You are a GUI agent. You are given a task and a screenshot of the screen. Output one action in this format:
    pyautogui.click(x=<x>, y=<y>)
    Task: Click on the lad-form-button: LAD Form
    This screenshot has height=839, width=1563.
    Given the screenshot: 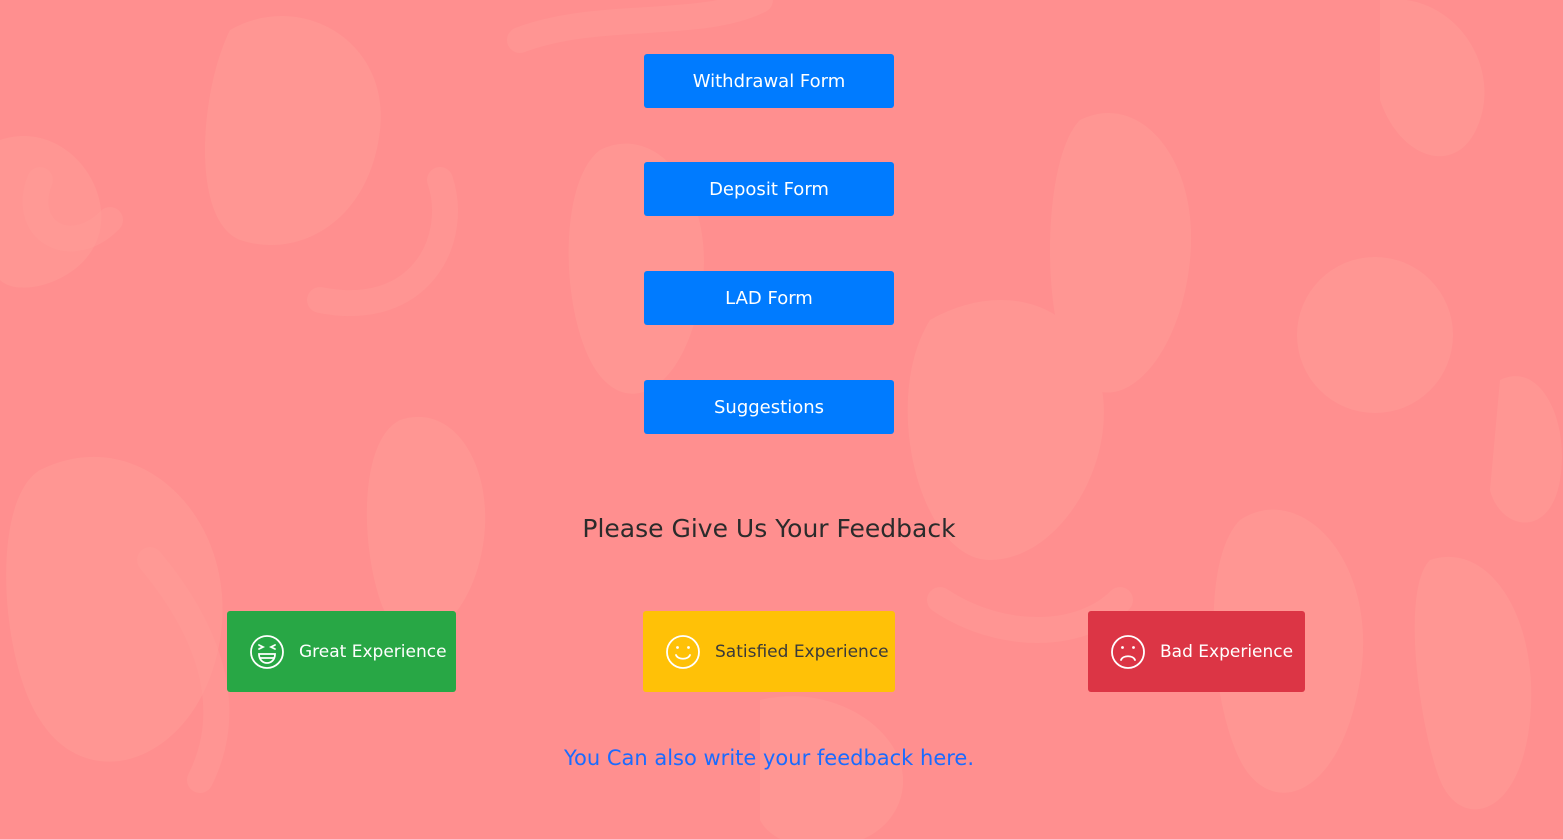 What is the action you would take?
    pyautogui.click(x=769, y=298)
    